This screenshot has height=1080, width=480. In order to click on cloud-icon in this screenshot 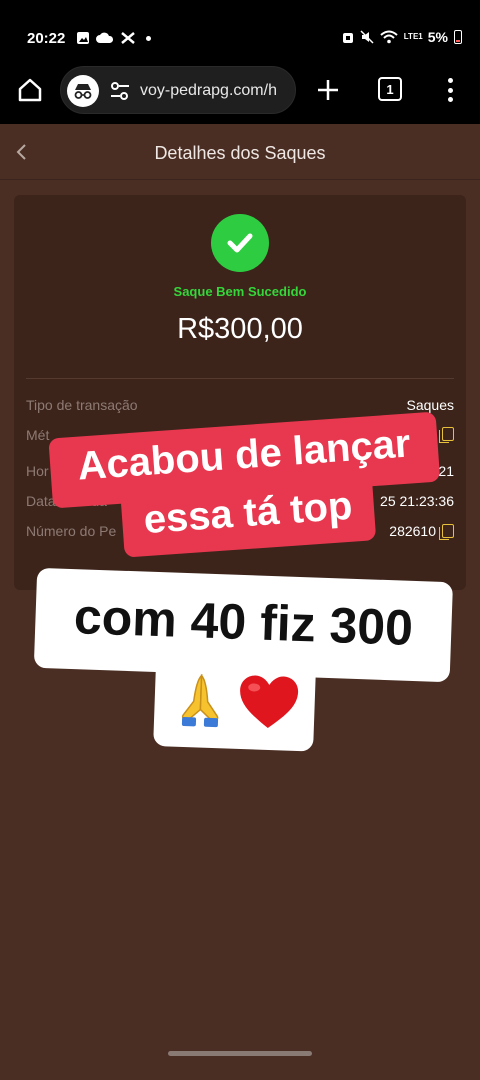, I will do `click(105, 37)`.